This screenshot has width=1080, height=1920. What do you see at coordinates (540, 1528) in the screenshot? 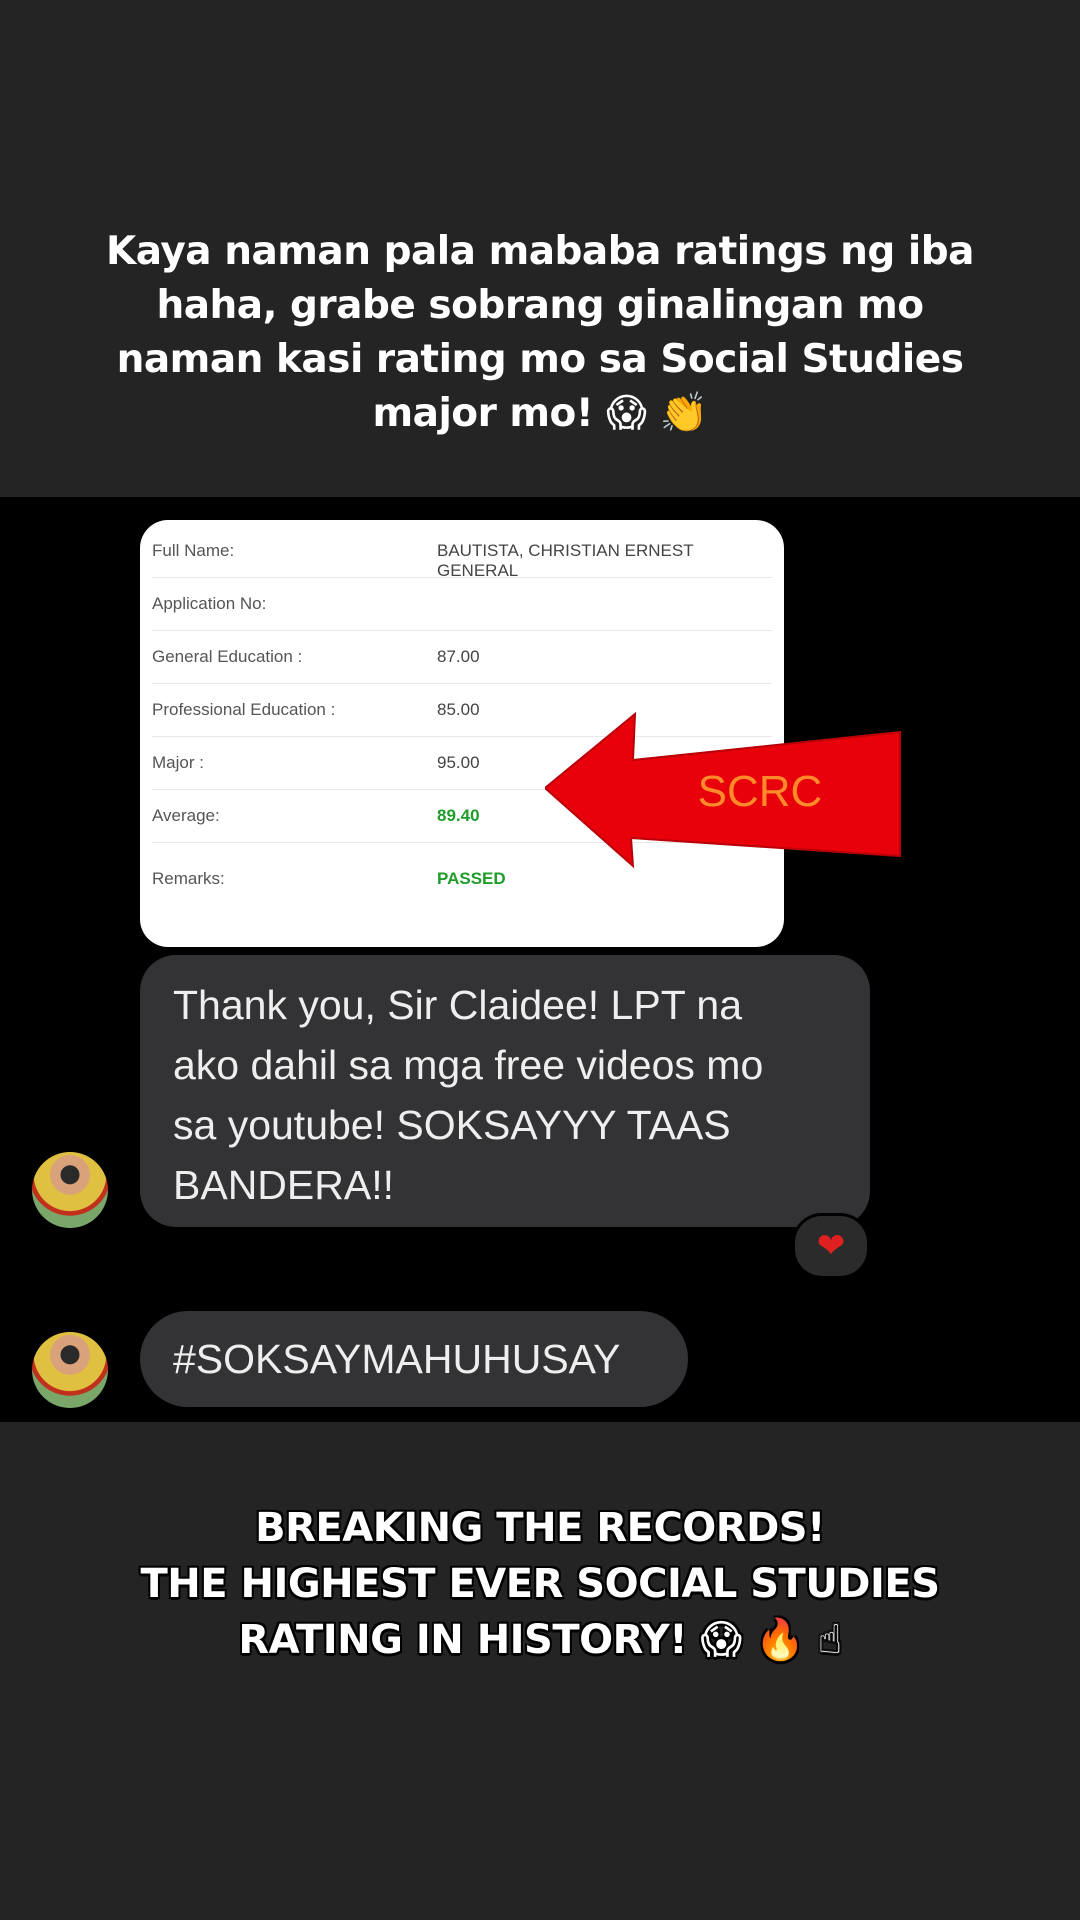
I see `bottom-caption-line-1: BREAKING THE RECORDS!` at bounding box center [540, 1528].